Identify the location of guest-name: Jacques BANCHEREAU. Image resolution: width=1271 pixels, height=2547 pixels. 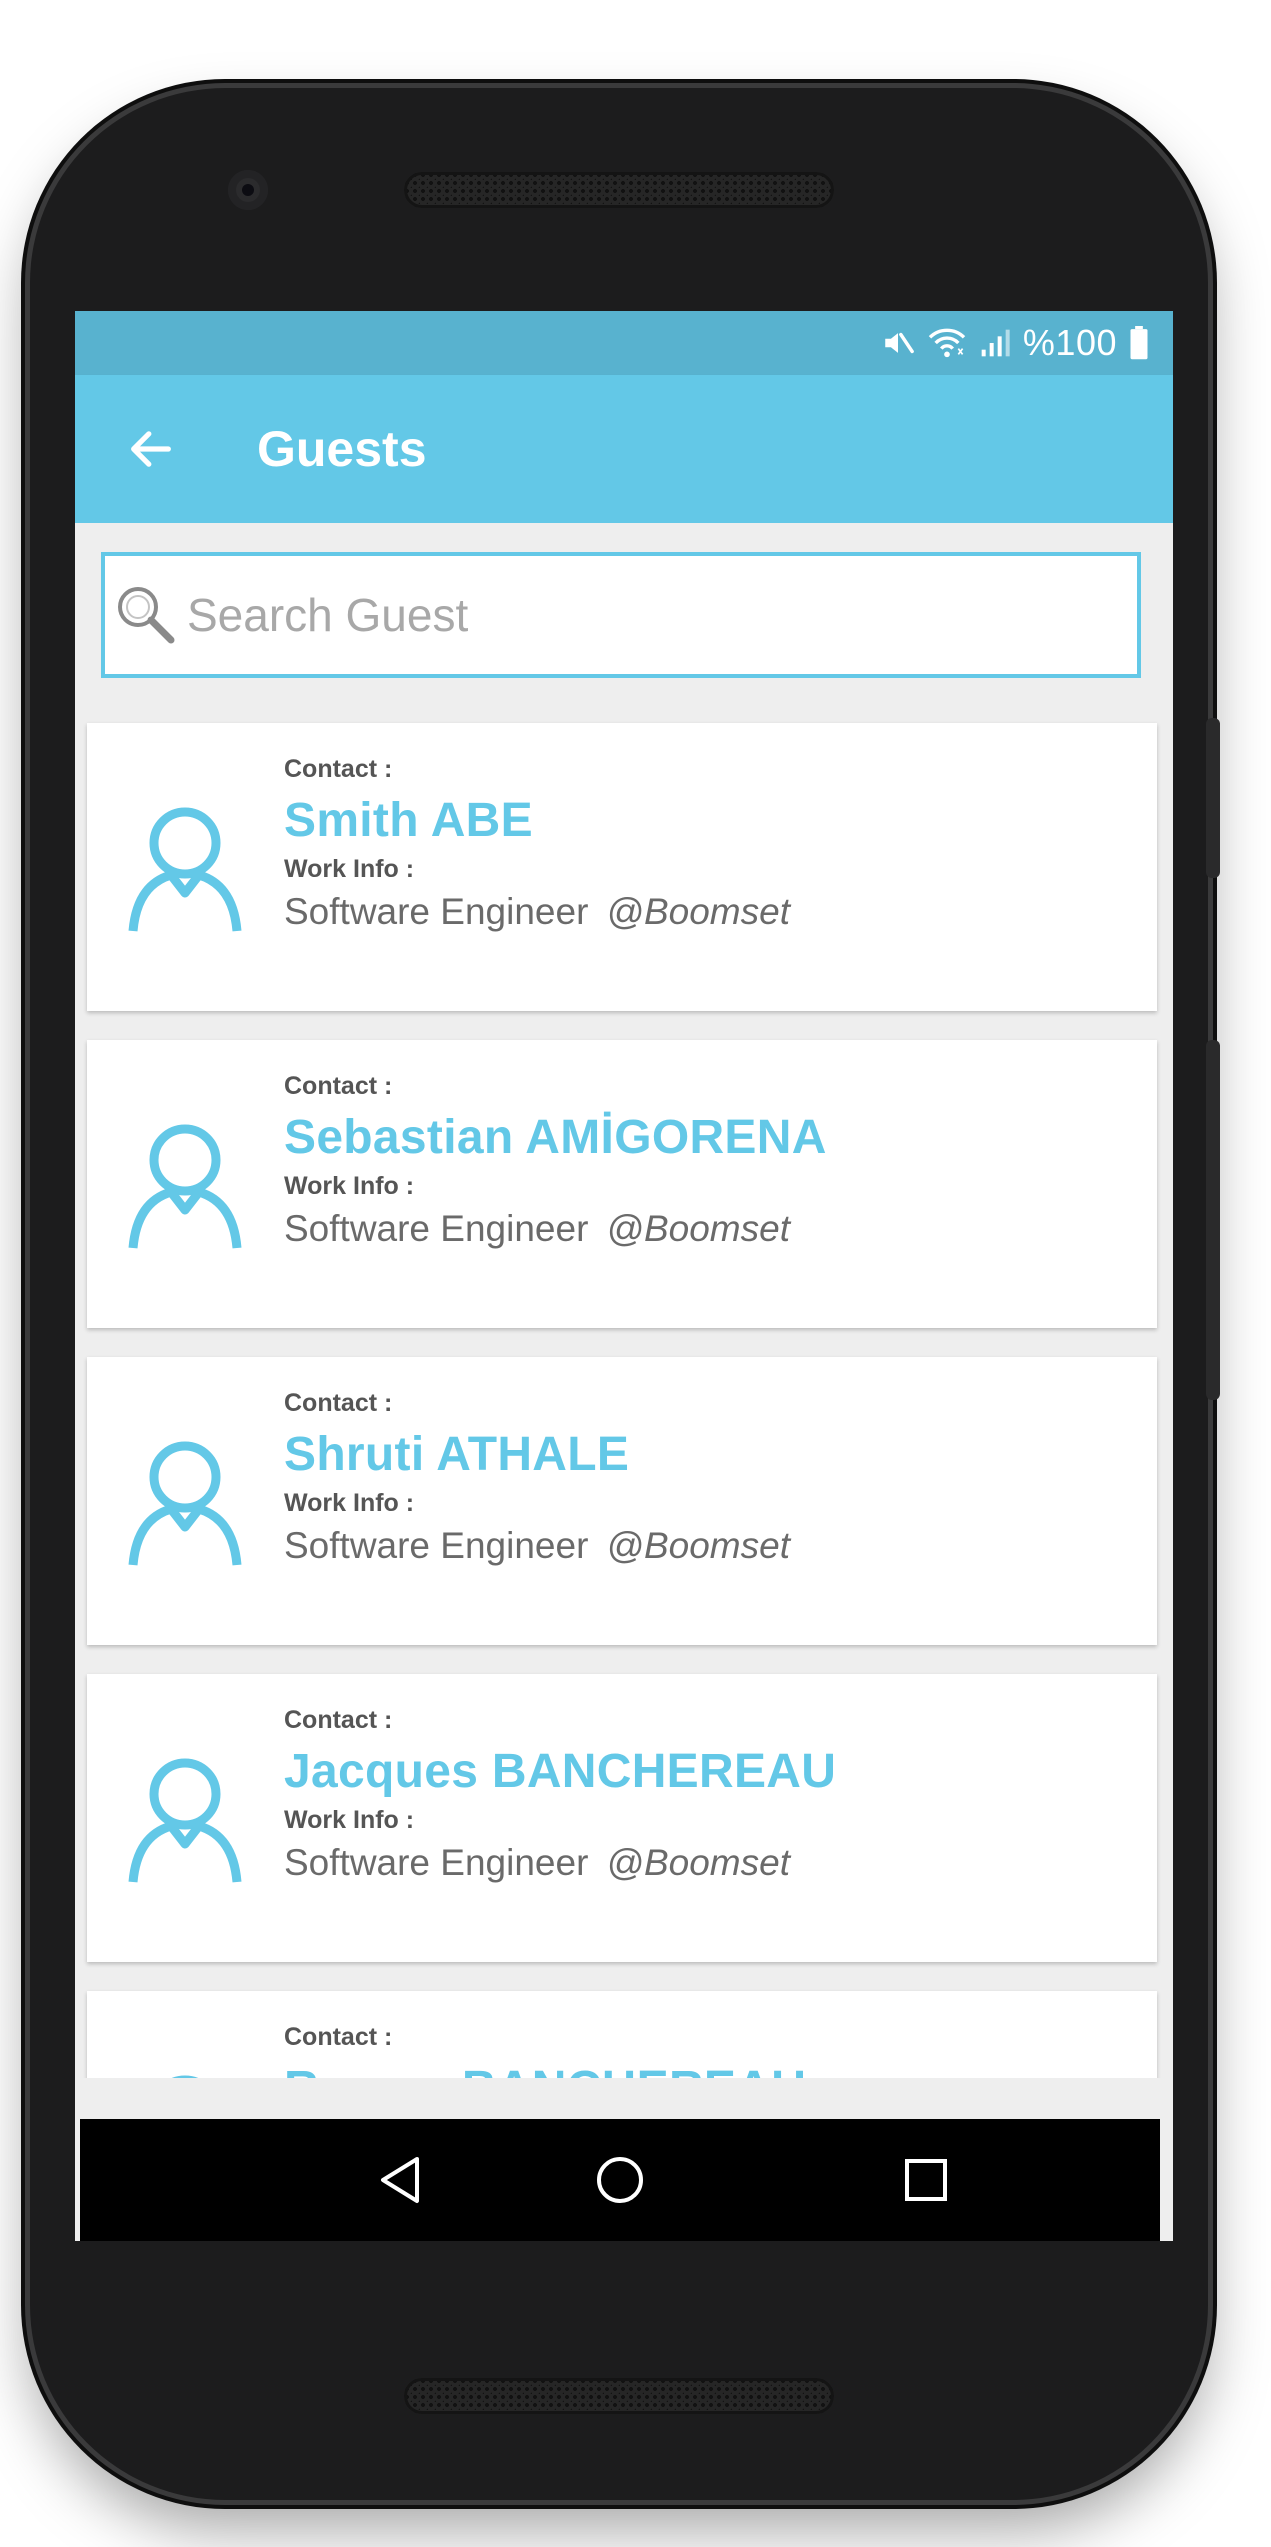
(560, 1771).